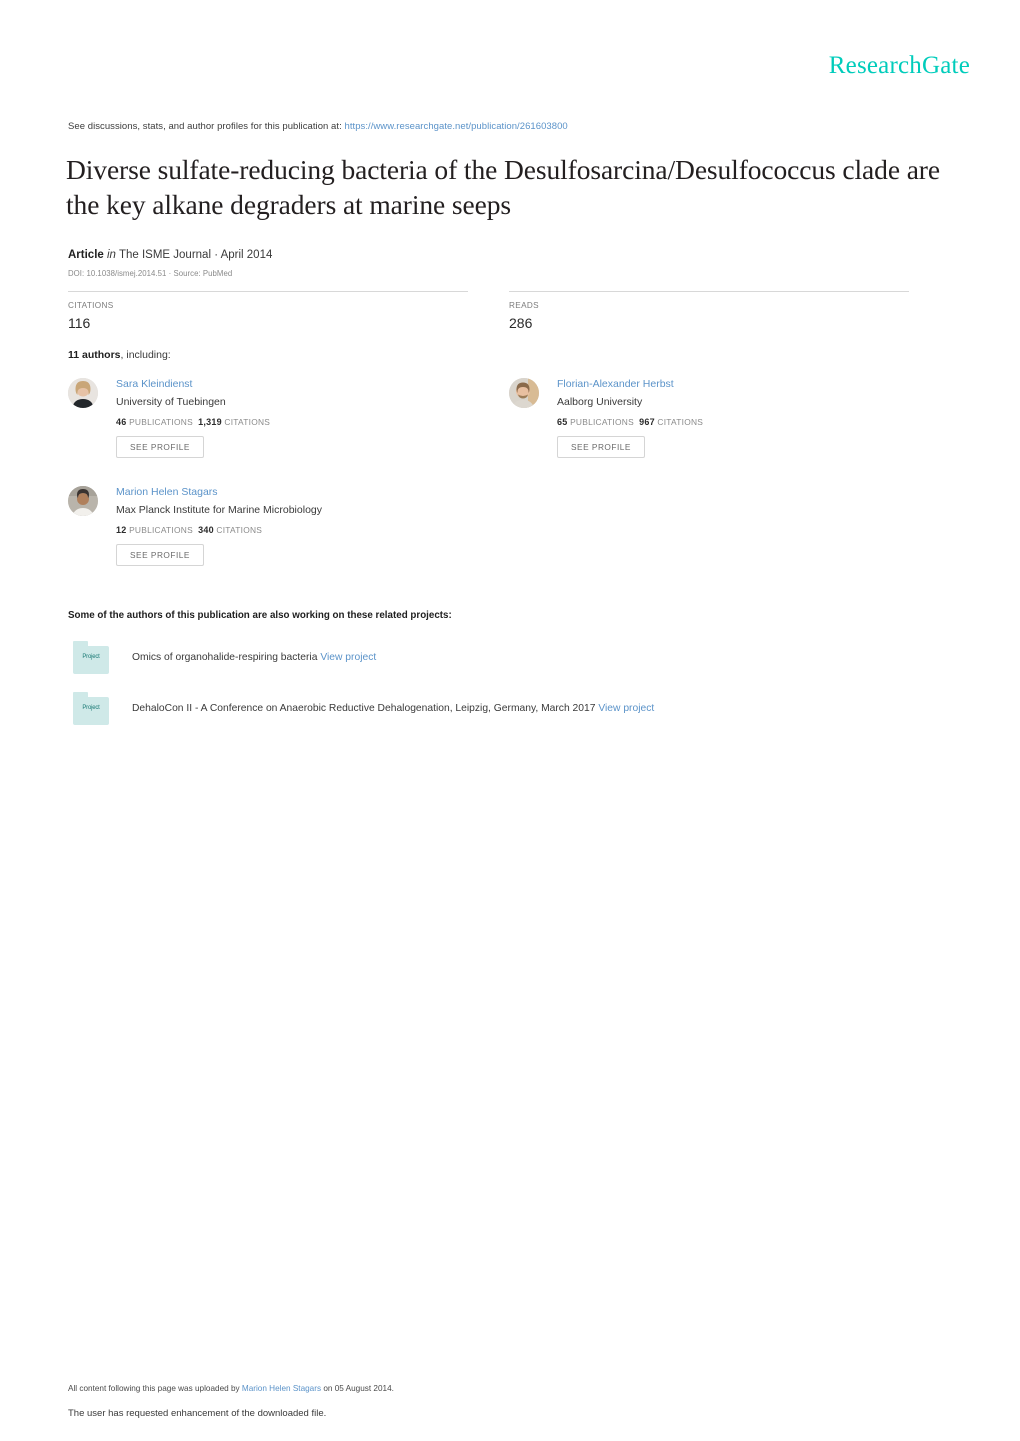 The height and width of the screenshot is (1441, 1020). Describe the element at coordinates (210, 422) in the screenshot. I see `author-citations-count: 1,319` at that location.